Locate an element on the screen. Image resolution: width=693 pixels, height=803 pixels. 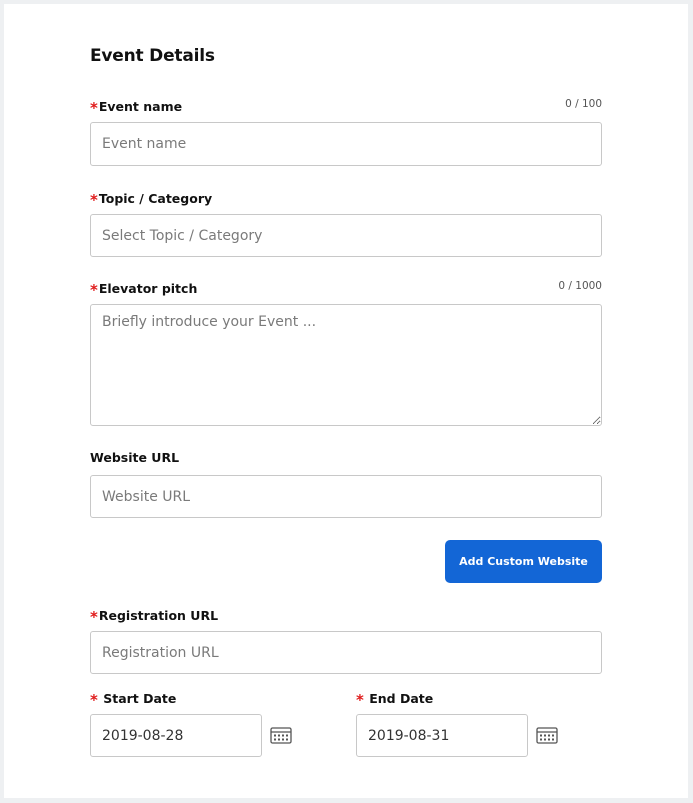
elevator-pitch-label: *Elevator pitch is located at coordinates (144, 290).